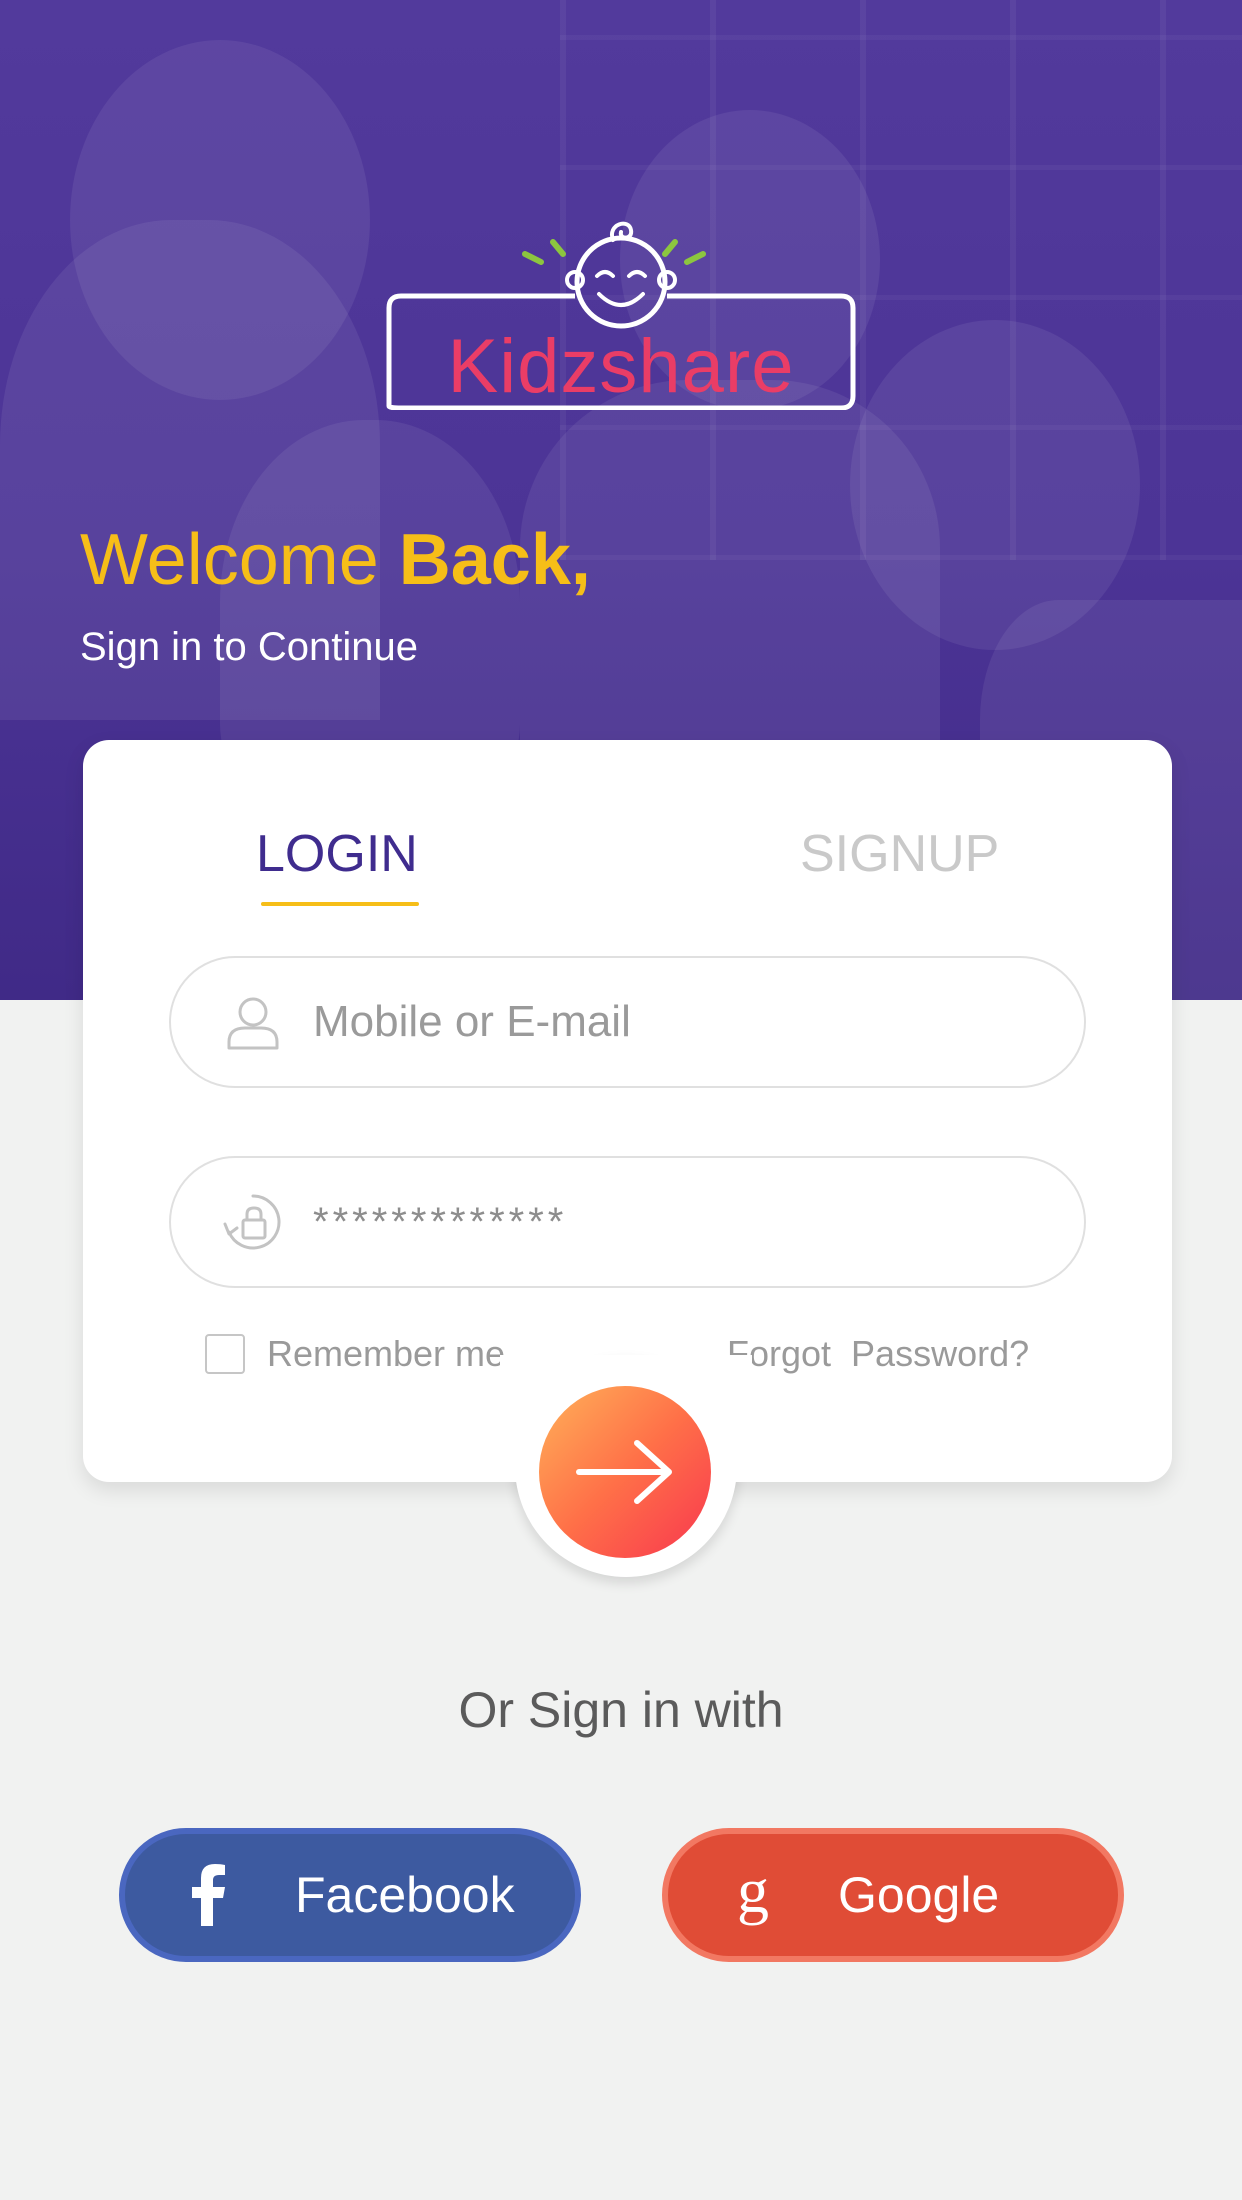  I want to click on remember-me-label: Remember me, so click(386, 1354).